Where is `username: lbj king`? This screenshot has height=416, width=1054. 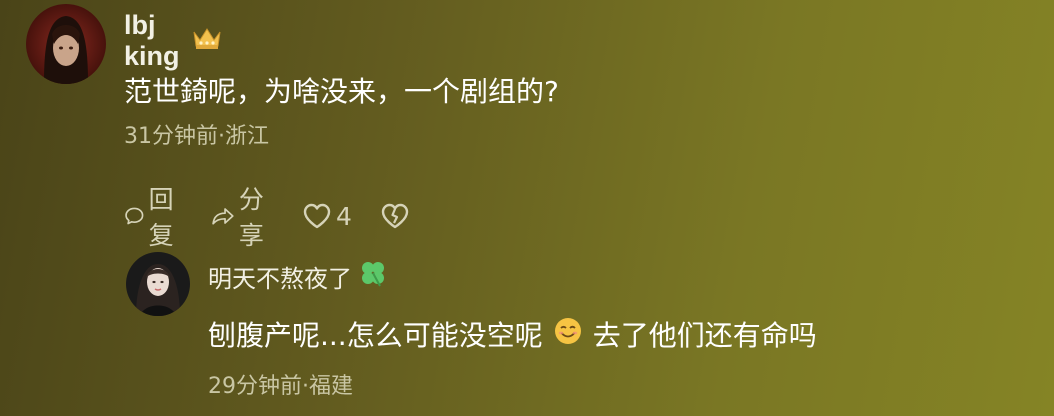
username: lbj king is located at coordinates (173, 41).